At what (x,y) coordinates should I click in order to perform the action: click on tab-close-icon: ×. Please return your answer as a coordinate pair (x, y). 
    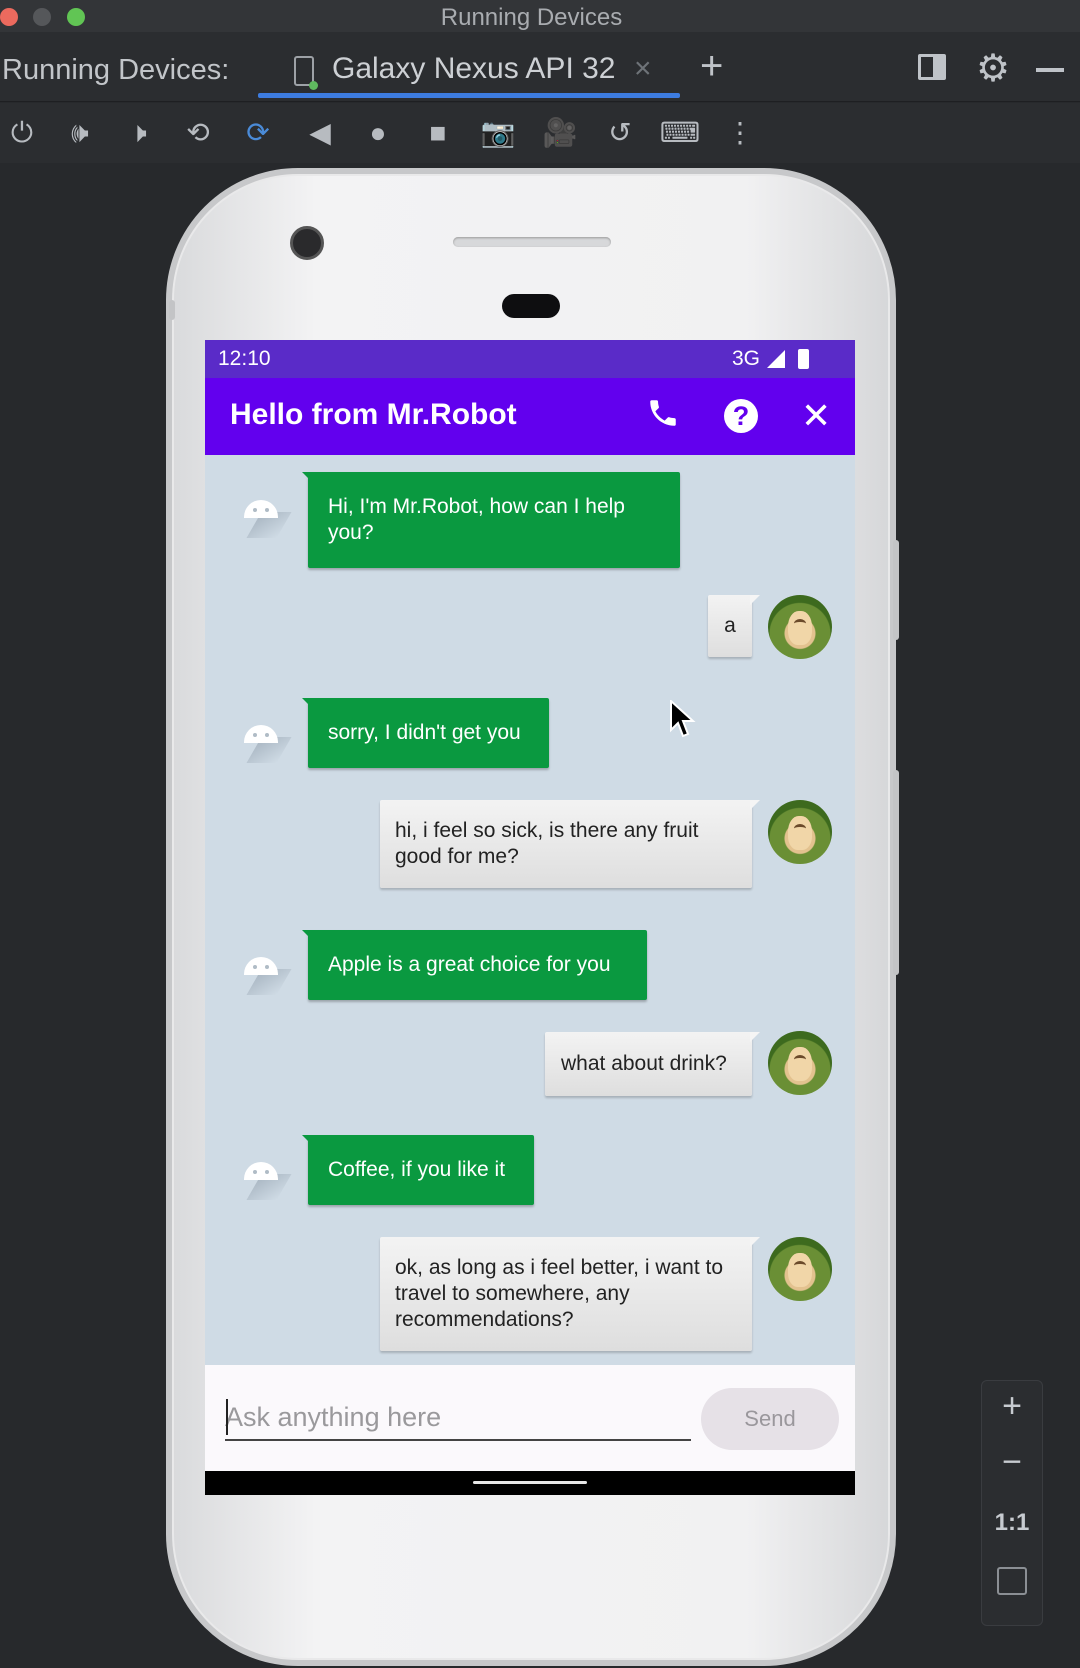
    Looking at the image, I should click on (643, 69).